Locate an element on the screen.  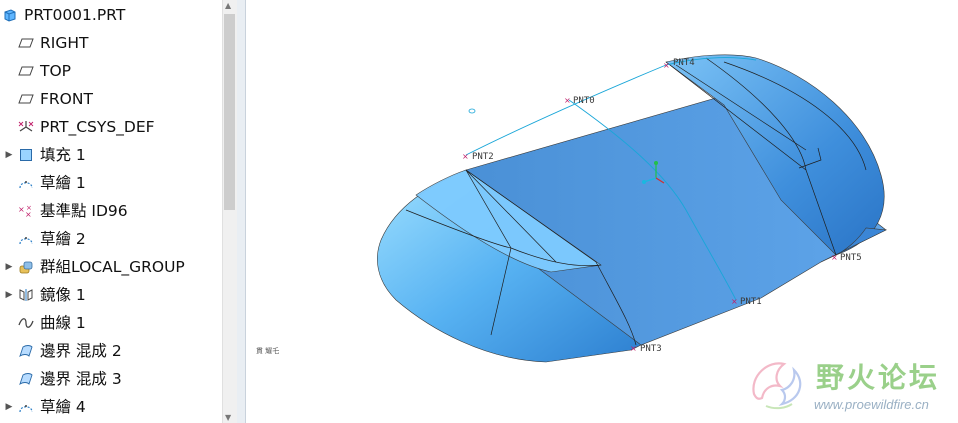
tree-item: ▶ 群組LOCAL_GROUP is located at coordinates (111, 267).